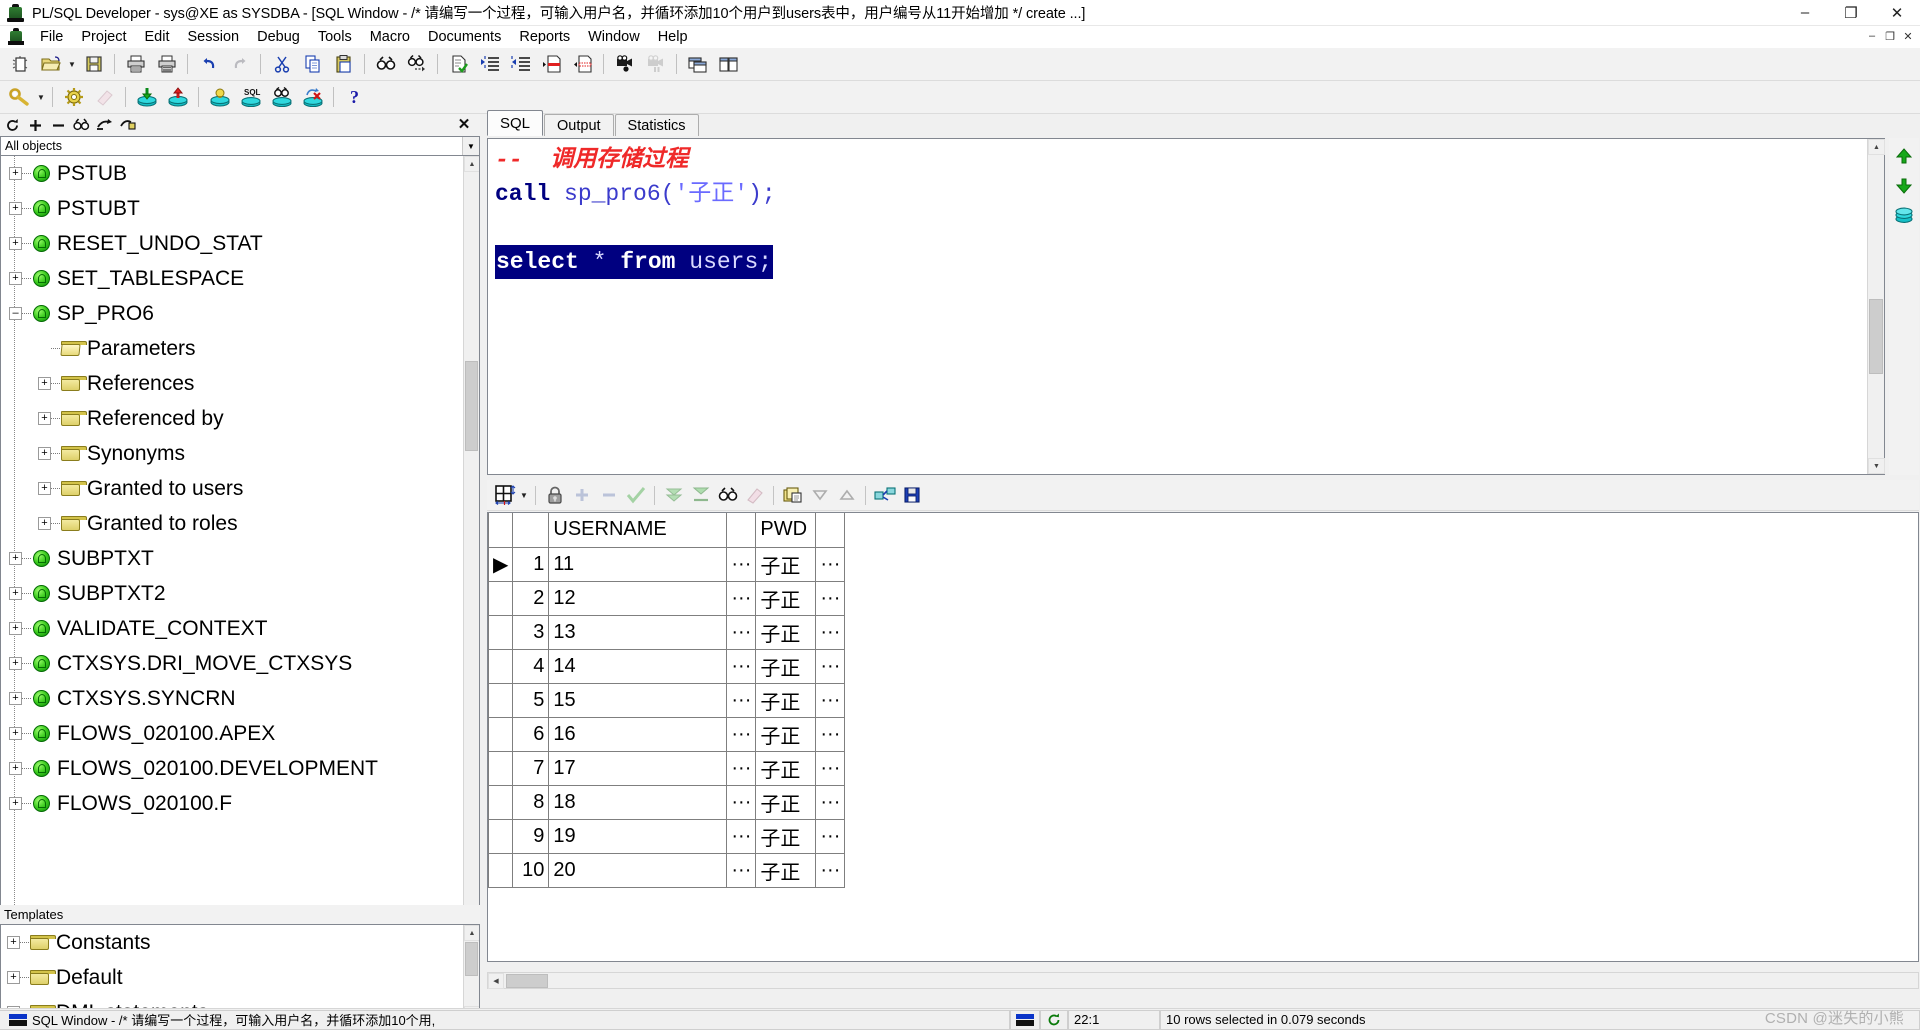  Describe the element at coordinates (15, 313) in the screenshot. I see `collapse-node-icon: –` at that location.